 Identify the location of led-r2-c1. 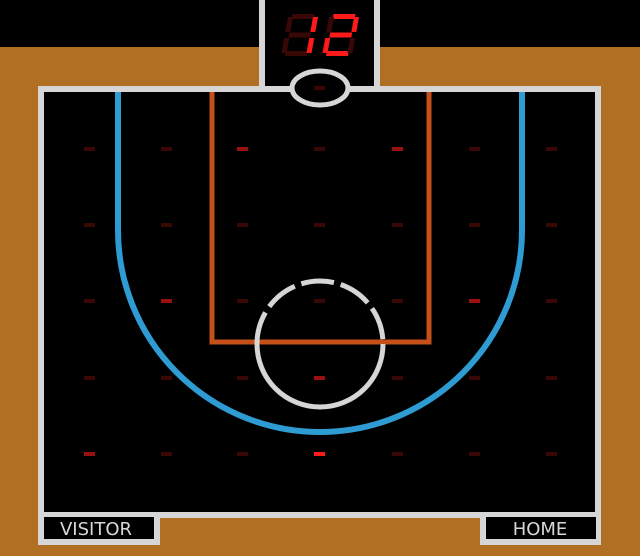
(89, 225).